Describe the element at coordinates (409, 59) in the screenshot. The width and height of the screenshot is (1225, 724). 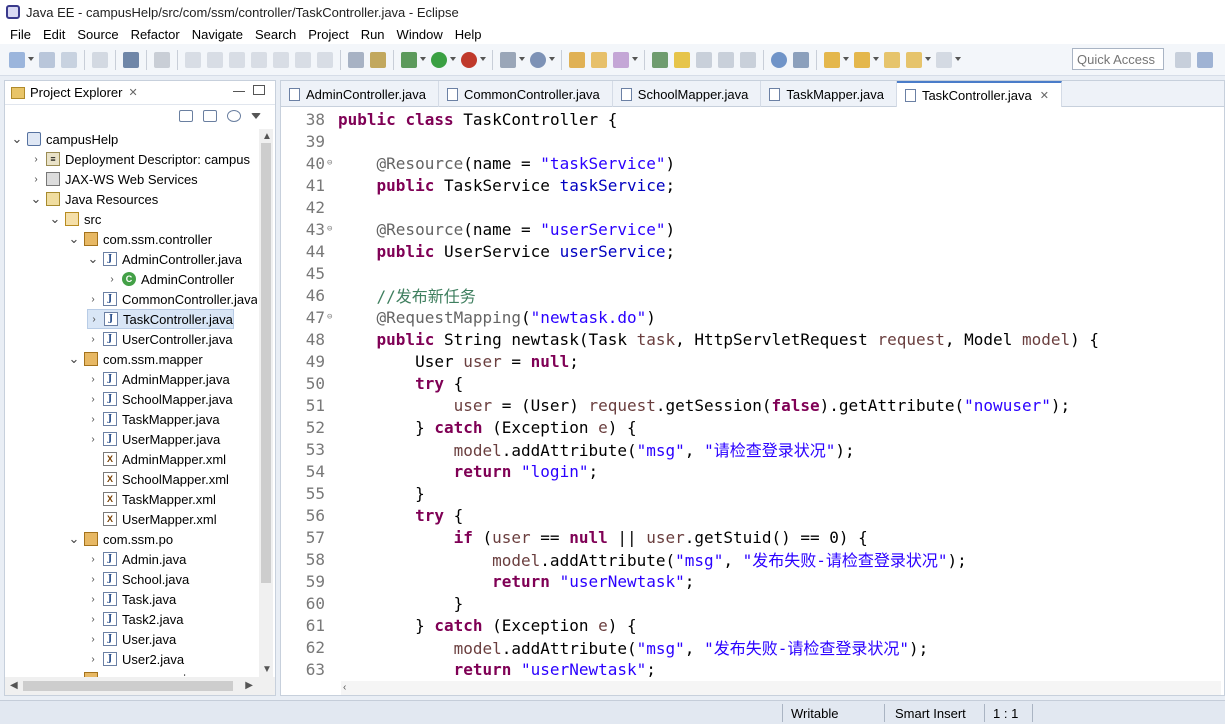
I see `debug-icon` at that location.